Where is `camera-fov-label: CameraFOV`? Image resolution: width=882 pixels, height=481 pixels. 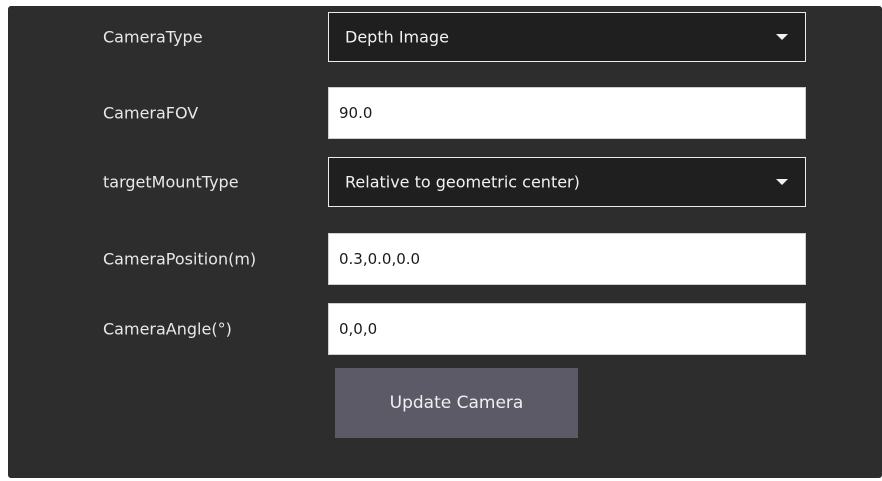
camera-fov-label: CameraFOV is located at coordinates (151, 113).